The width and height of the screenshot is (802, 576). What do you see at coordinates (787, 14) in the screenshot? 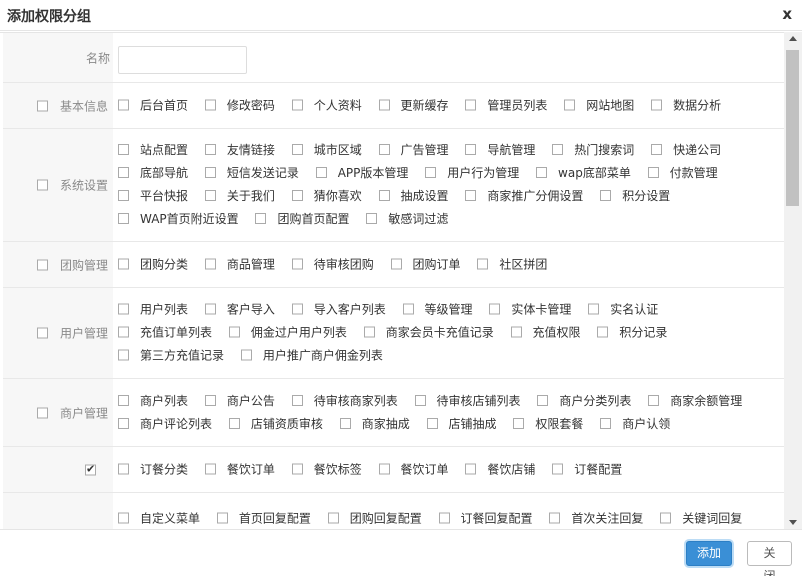
I see `close-icon: x` at bounding box center [787, 14].